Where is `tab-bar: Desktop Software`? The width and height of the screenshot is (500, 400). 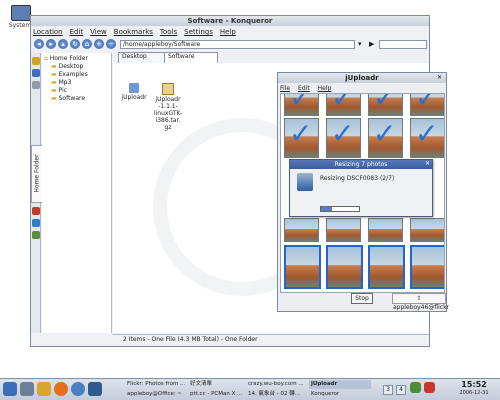 tab-bar: Desktop Software is located at coordinates (271, 58).